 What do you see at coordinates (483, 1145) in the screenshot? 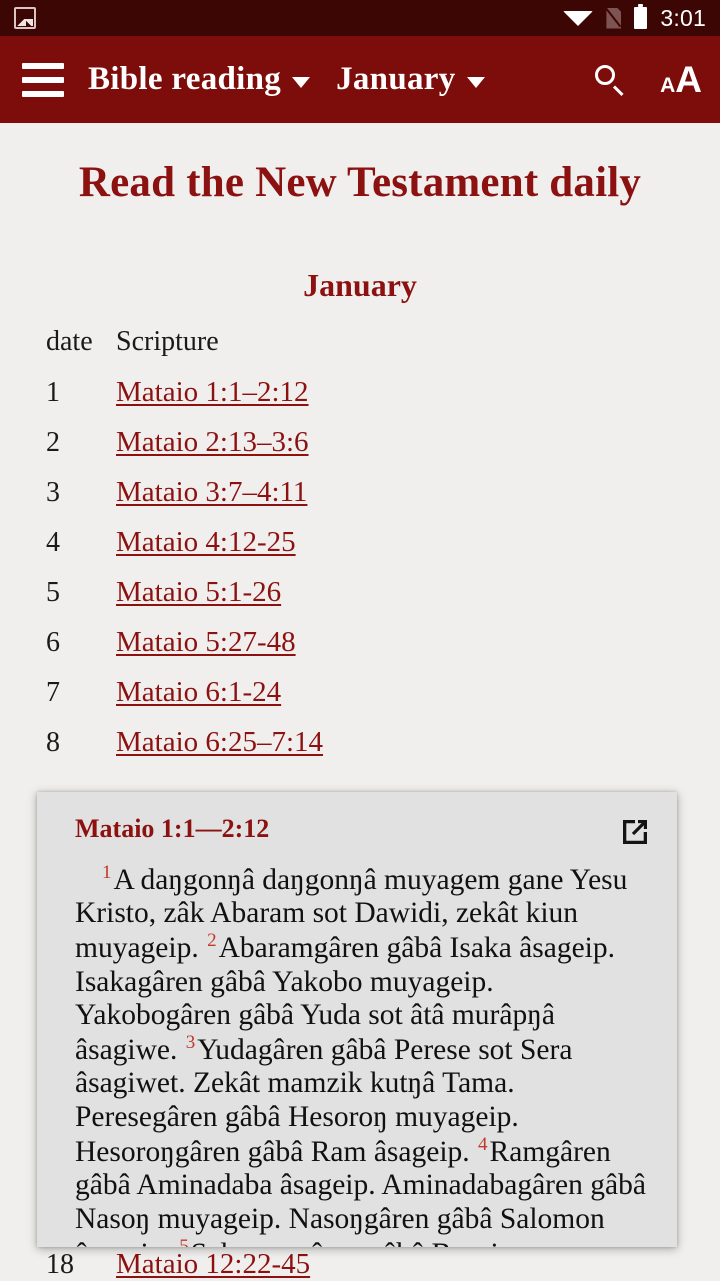
I see `verse-number: 4` at bounding box center [483, 1145].